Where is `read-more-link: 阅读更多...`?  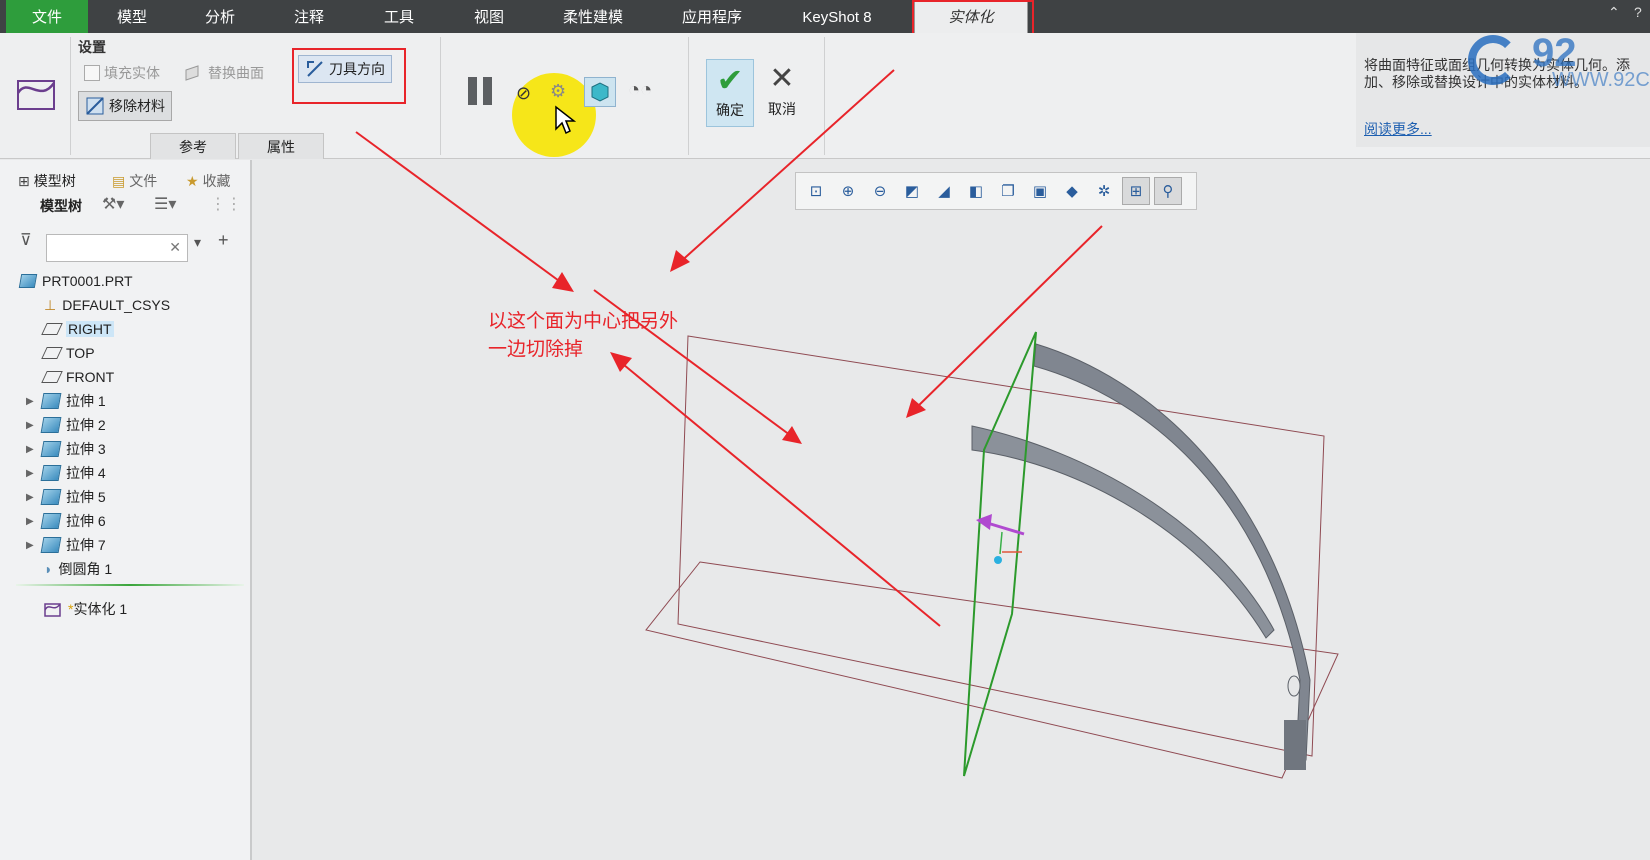 read-more-link: 阅读更多... is located at coordinates (1398, 129).